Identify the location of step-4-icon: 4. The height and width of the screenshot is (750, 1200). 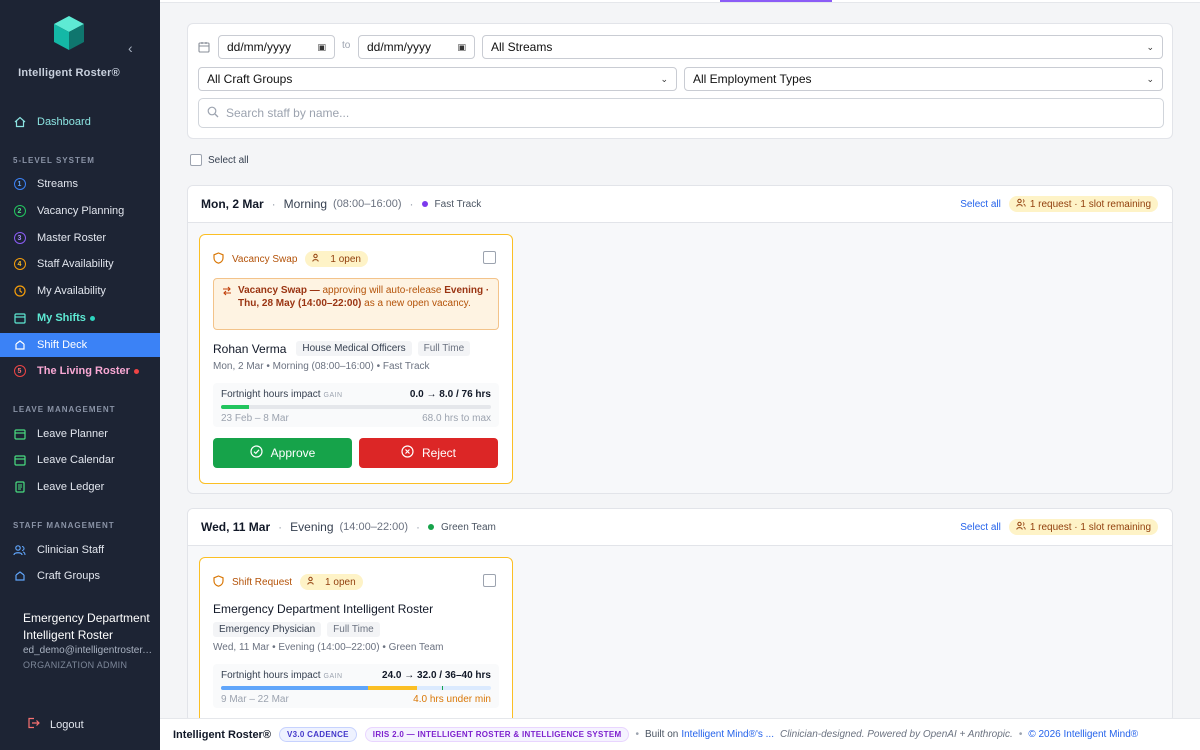
(19, 264).